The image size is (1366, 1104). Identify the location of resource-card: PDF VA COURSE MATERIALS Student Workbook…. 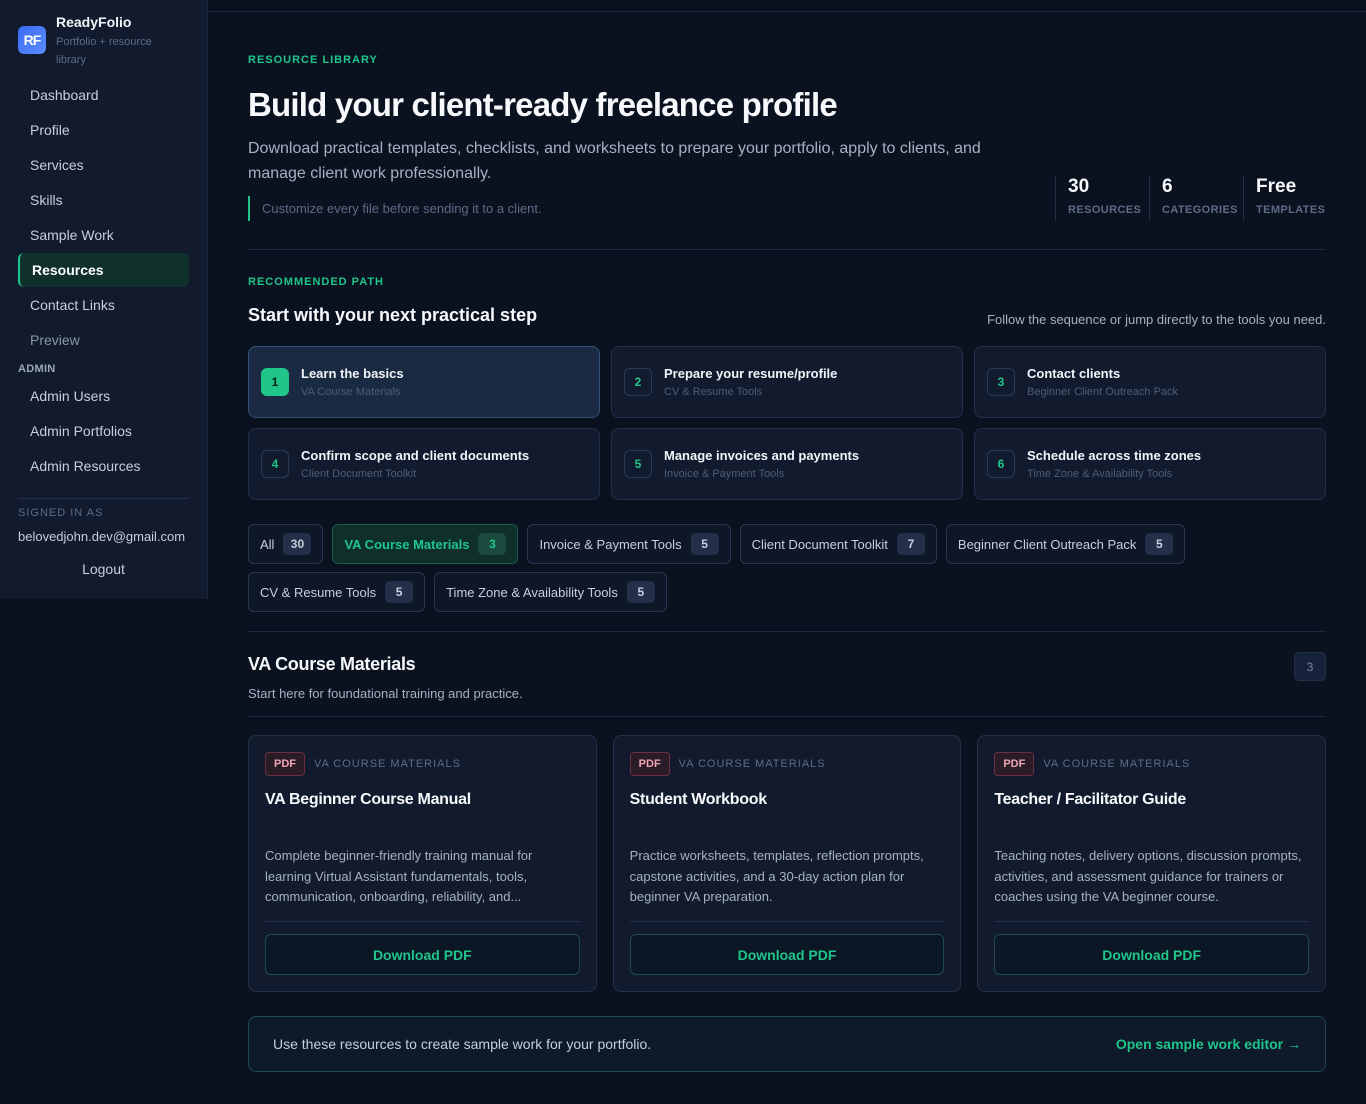
(787, 863).